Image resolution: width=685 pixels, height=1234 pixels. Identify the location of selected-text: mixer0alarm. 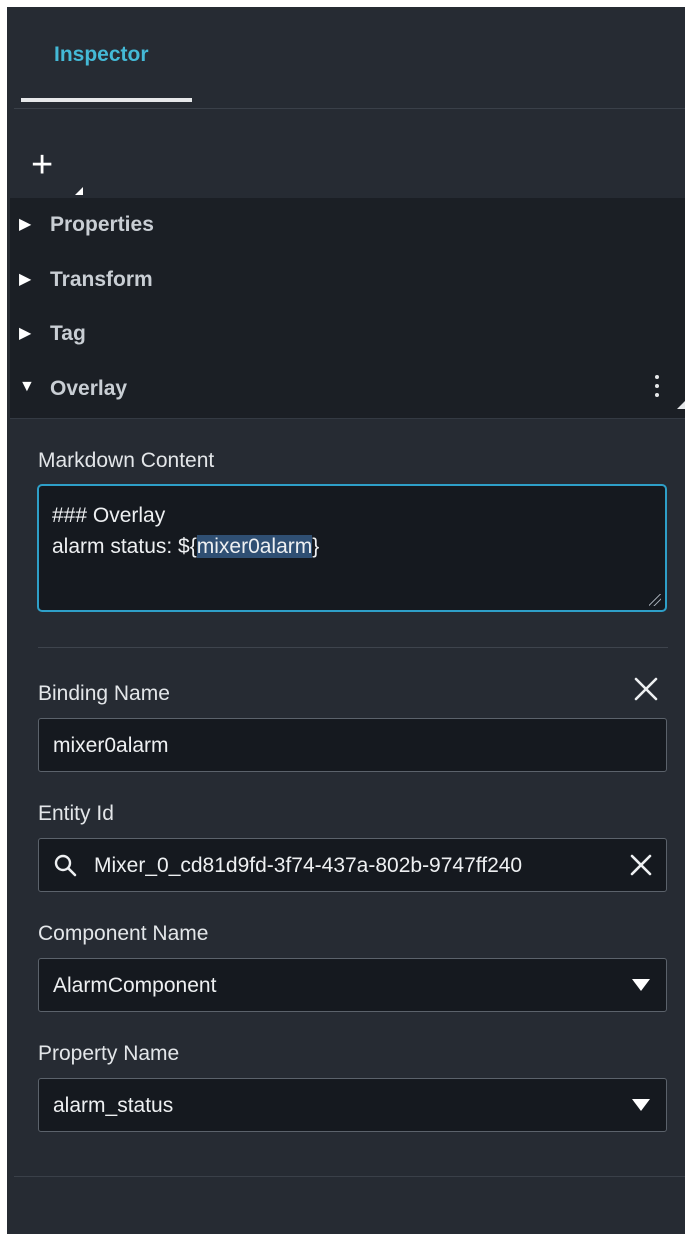
(254, 546).